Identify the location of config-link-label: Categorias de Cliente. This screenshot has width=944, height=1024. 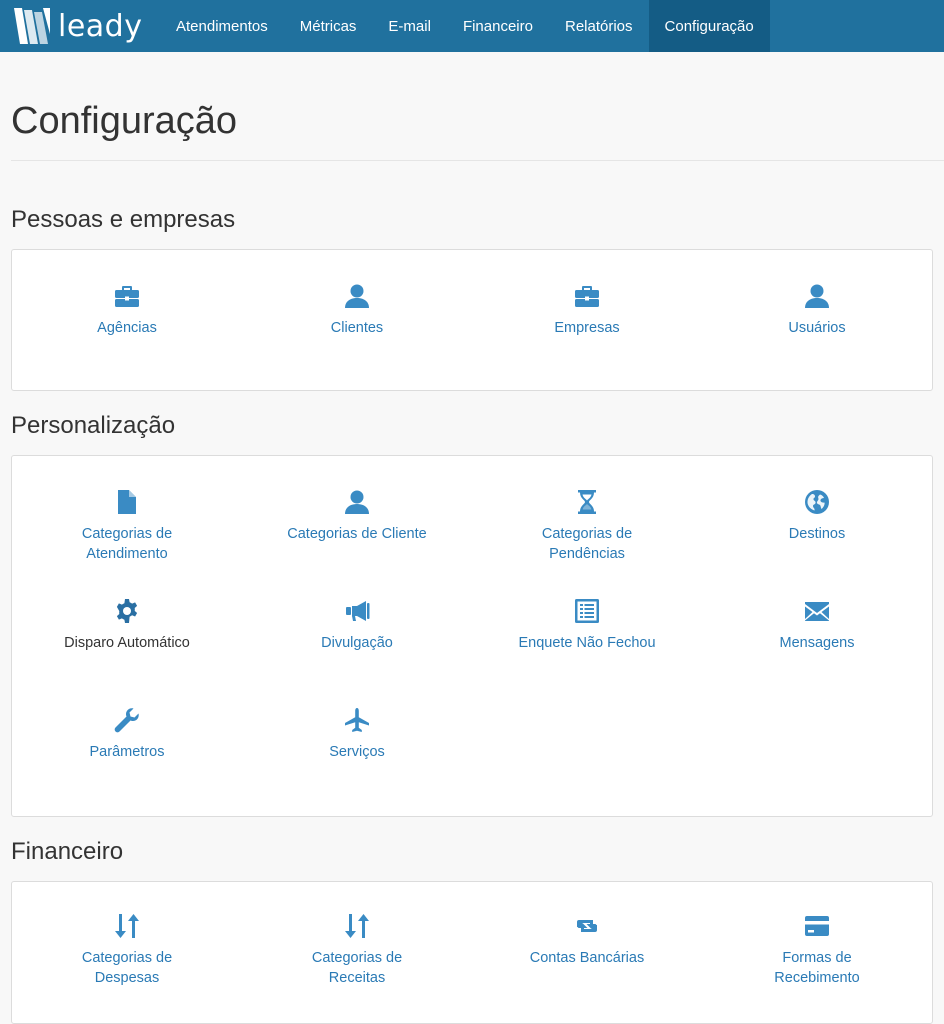
(357, 534).